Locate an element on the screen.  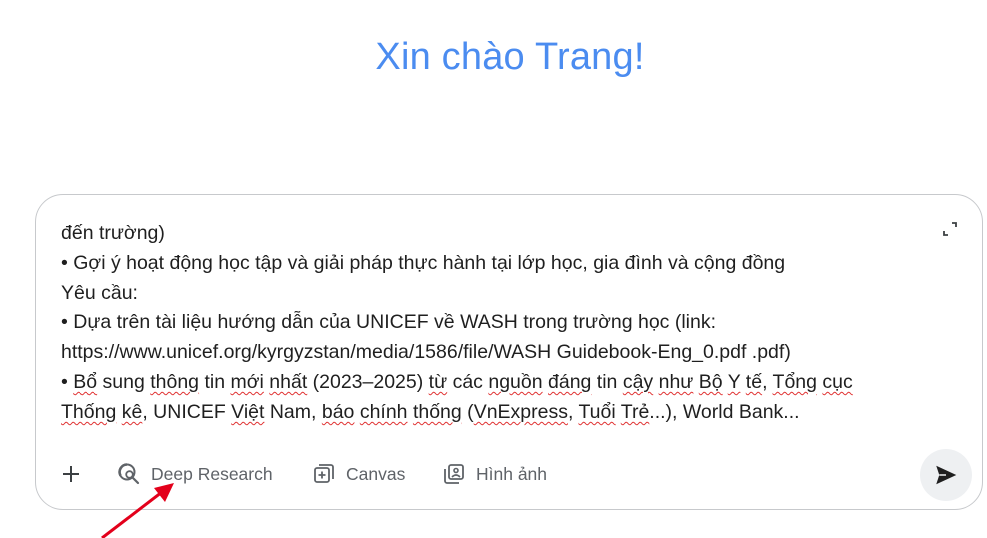
prompt-text-segment: đến trường) is located at coordinates (113, 233).